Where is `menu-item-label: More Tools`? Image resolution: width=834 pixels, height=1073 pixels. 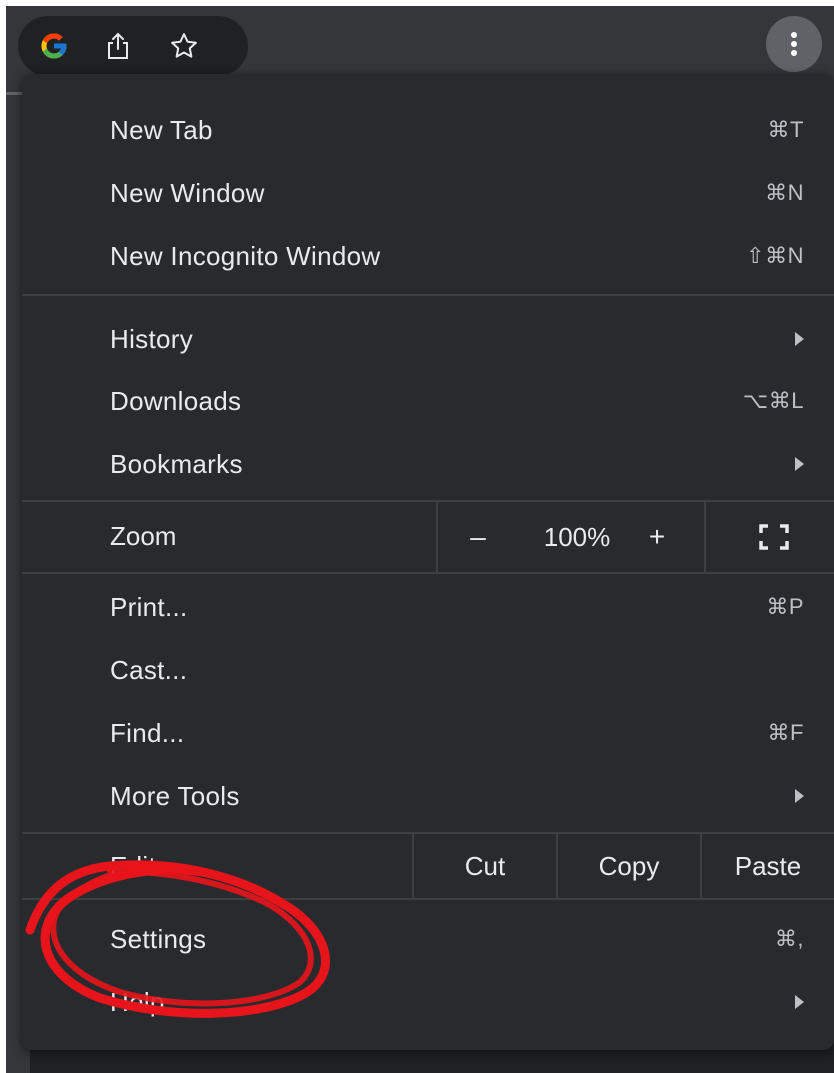 menu-item-label: More Tools is located at coordinates (175, 795).